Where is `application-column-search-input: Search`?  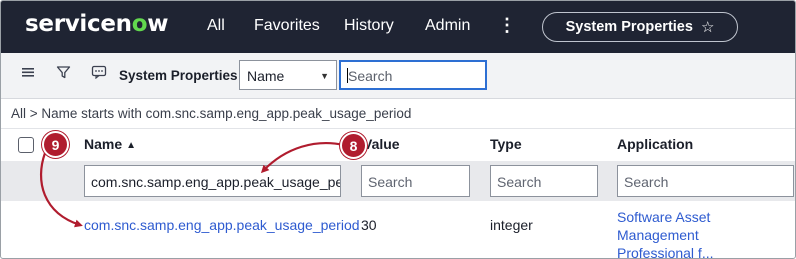 application-column-search-input: Search is located at coordinates (705, 181).